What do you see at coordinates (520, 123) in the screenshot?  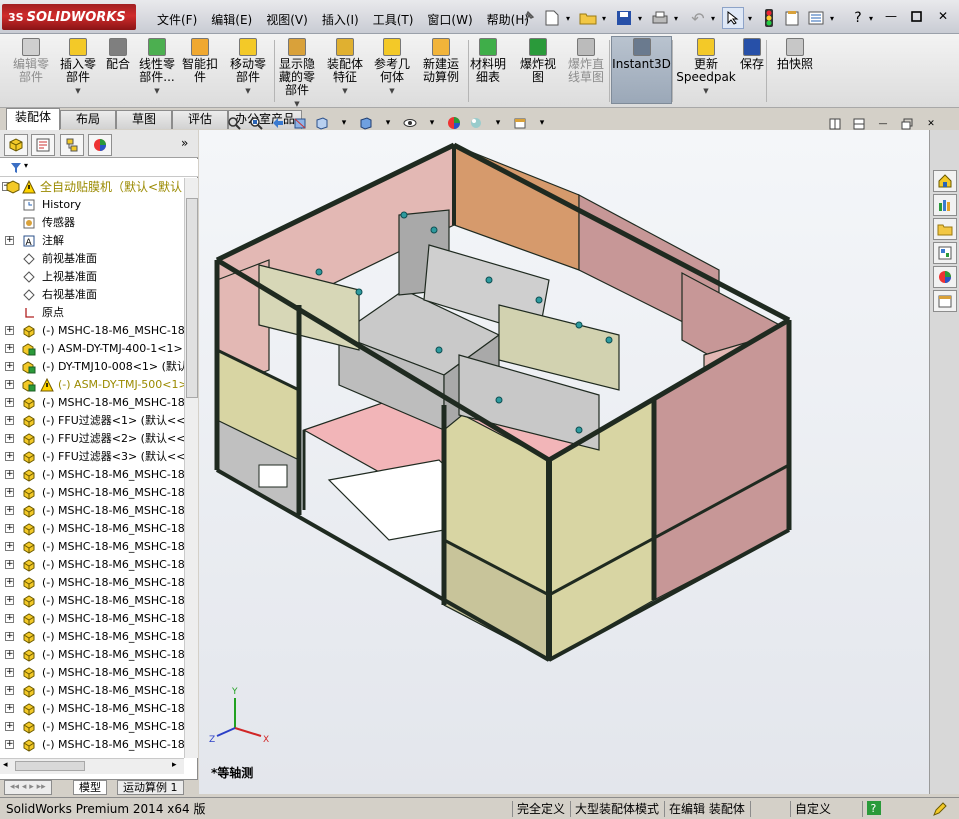 I see `view-settings-icon` at bounding box center [520, 123].